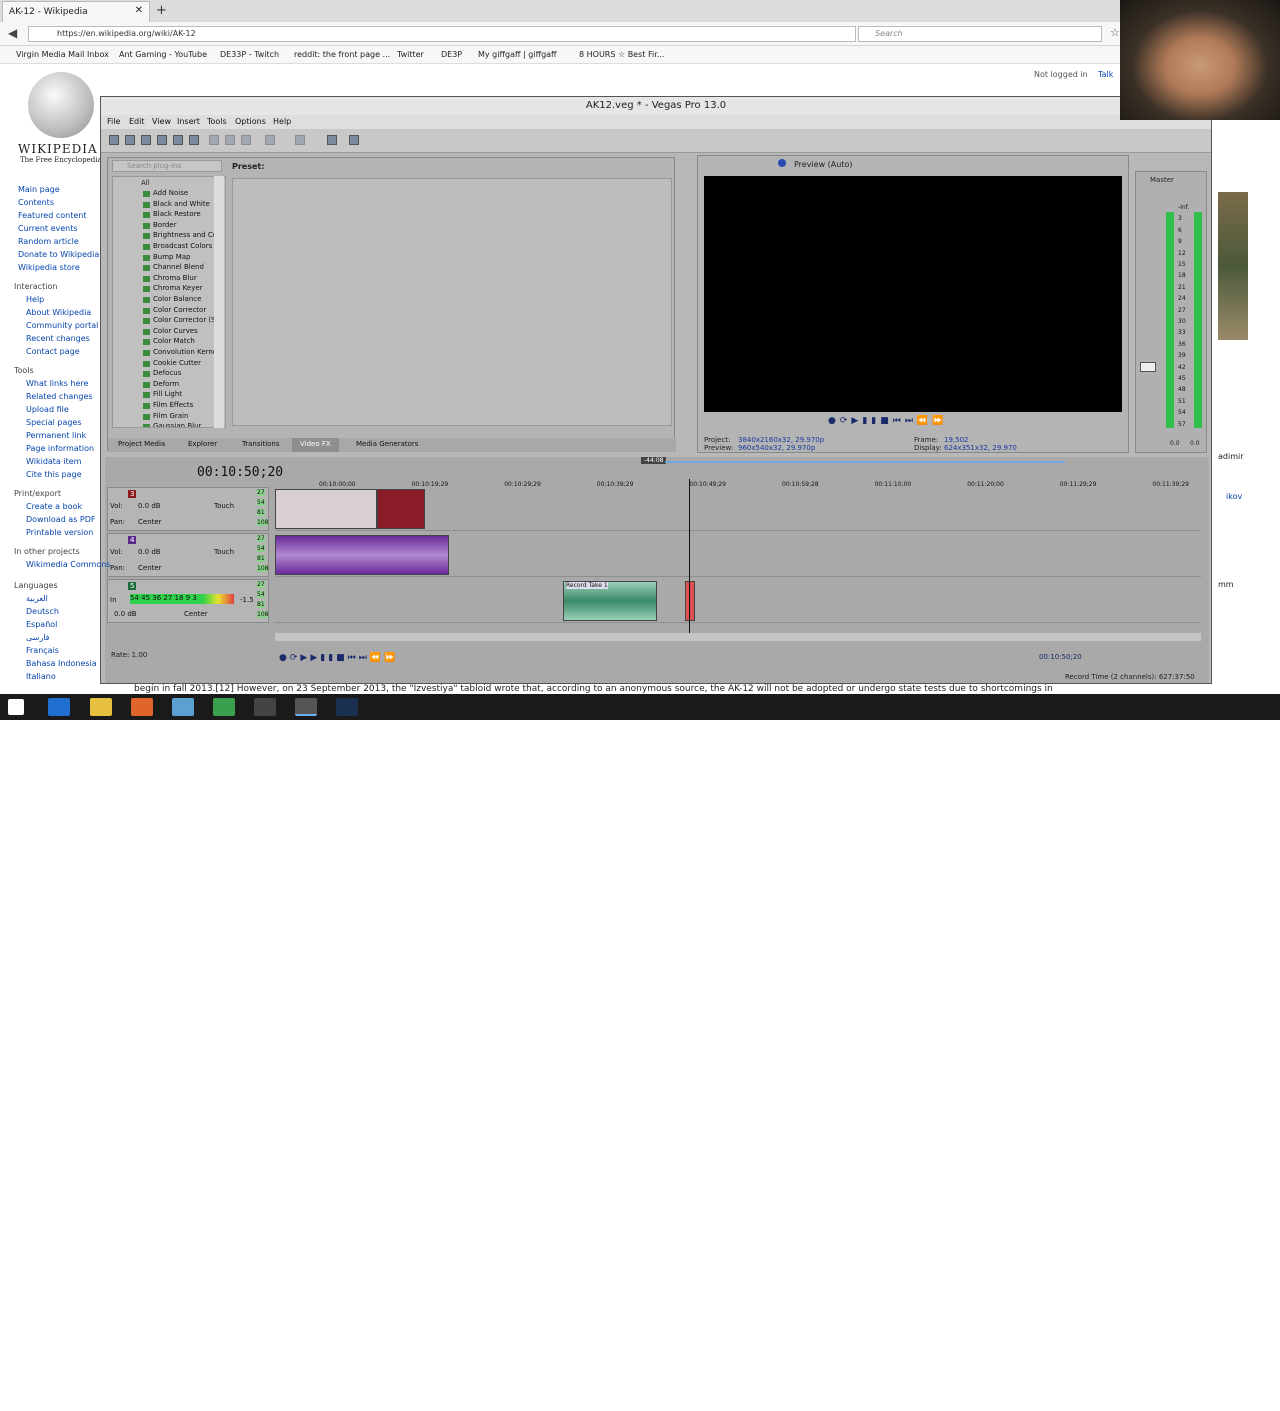 This screenshot has height=1411, width=1280. What do you see at coordinates (145, 183) in the screenshot?
I see `fx-root-folder: All` at bounding box center [145, 183].